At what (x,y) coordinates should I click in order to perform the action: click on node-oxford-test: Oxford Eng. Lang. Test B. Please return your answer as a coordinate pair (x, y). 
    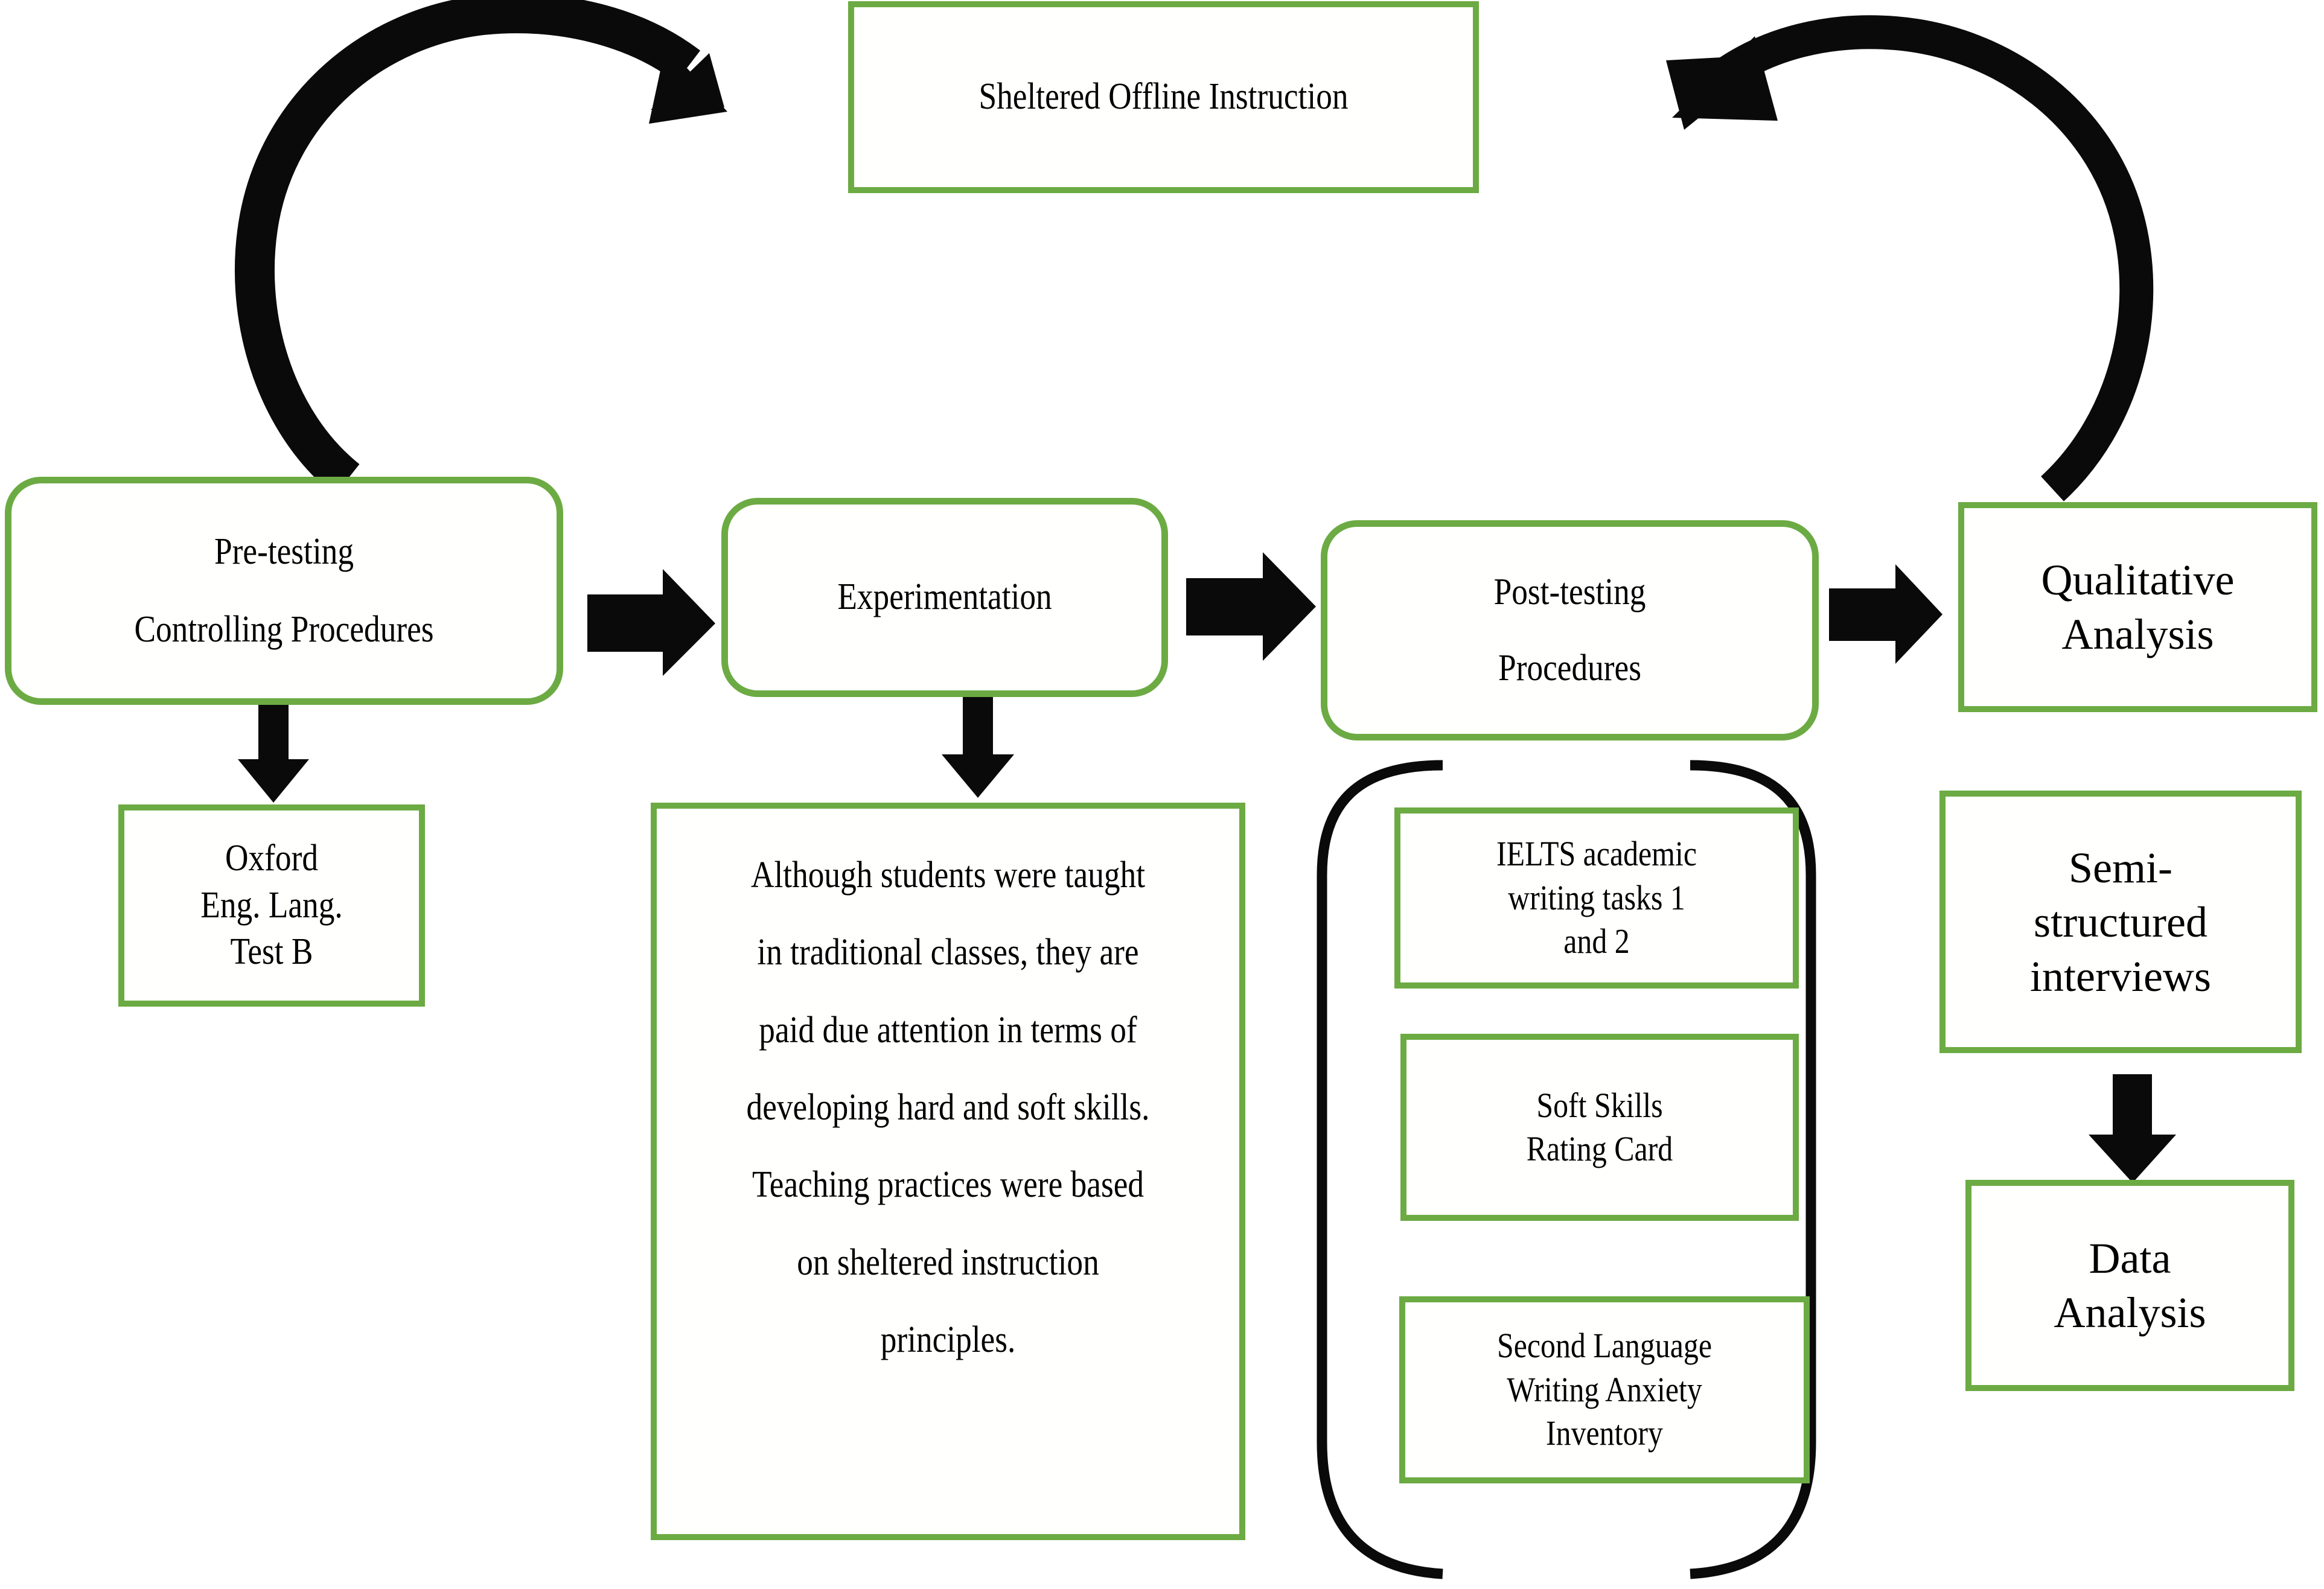
    Looking at the image, I should click on (271, 905).